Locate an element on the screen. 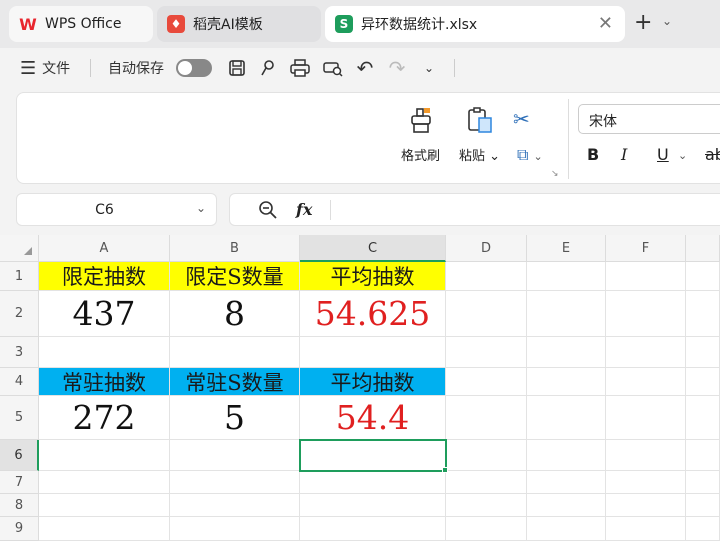 The image size is (720, 541). cell-e9 is located at coordinates (566, 529).